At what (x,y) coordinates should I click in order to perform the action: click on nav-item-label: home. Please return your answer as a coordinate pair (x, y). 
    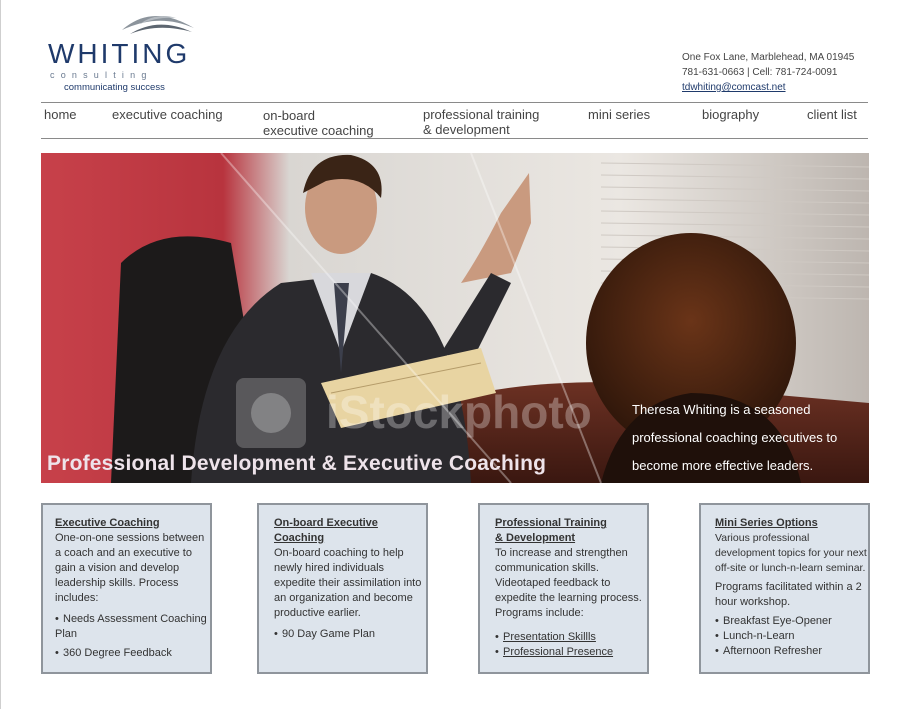
    Looking at the image, I should click on (60, 114).